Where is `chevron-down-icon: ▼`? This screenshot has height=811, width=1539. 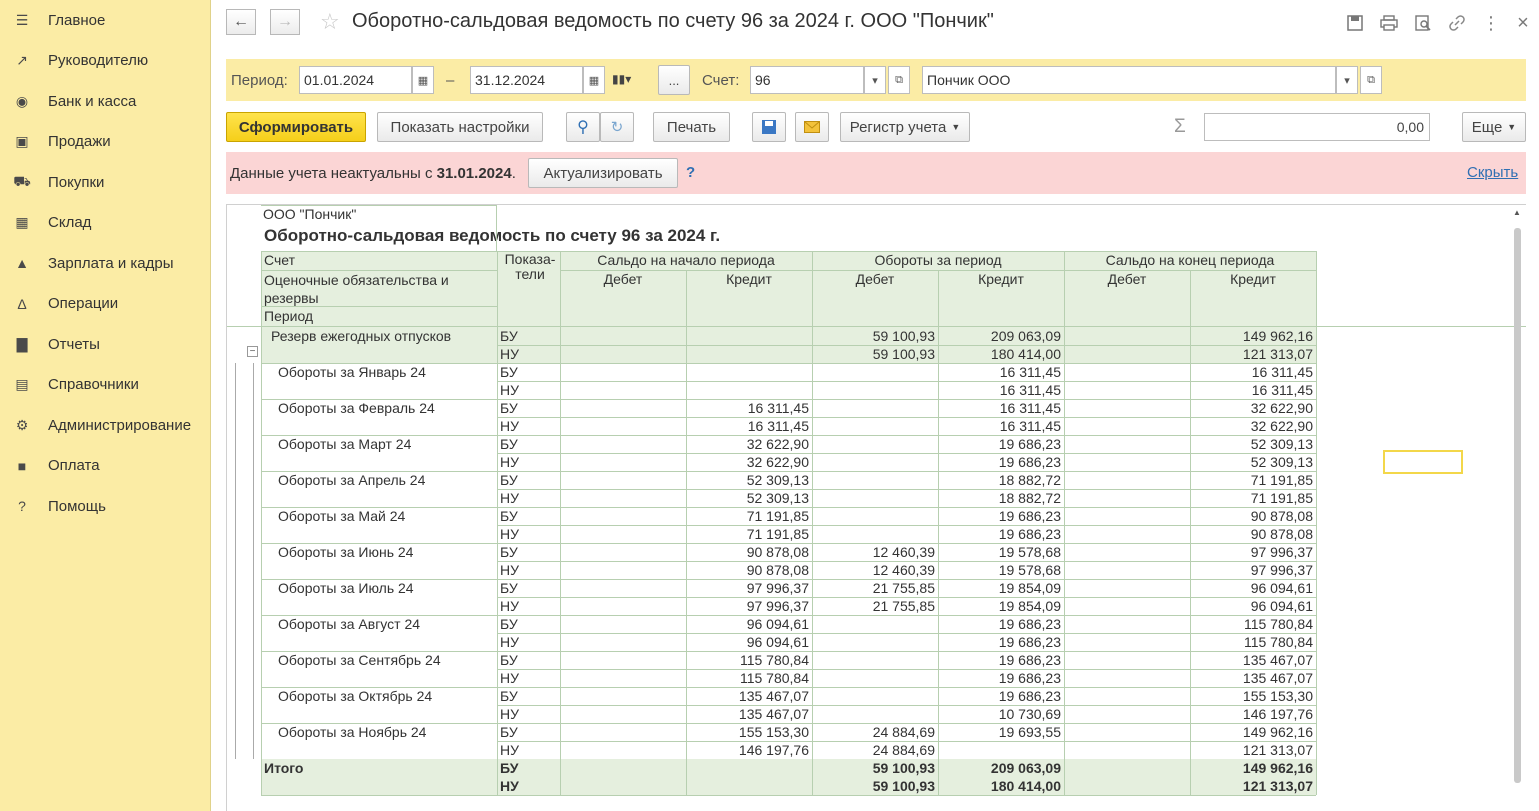
chevron-down-icon: ▼ is located at coordinates (956, 127).